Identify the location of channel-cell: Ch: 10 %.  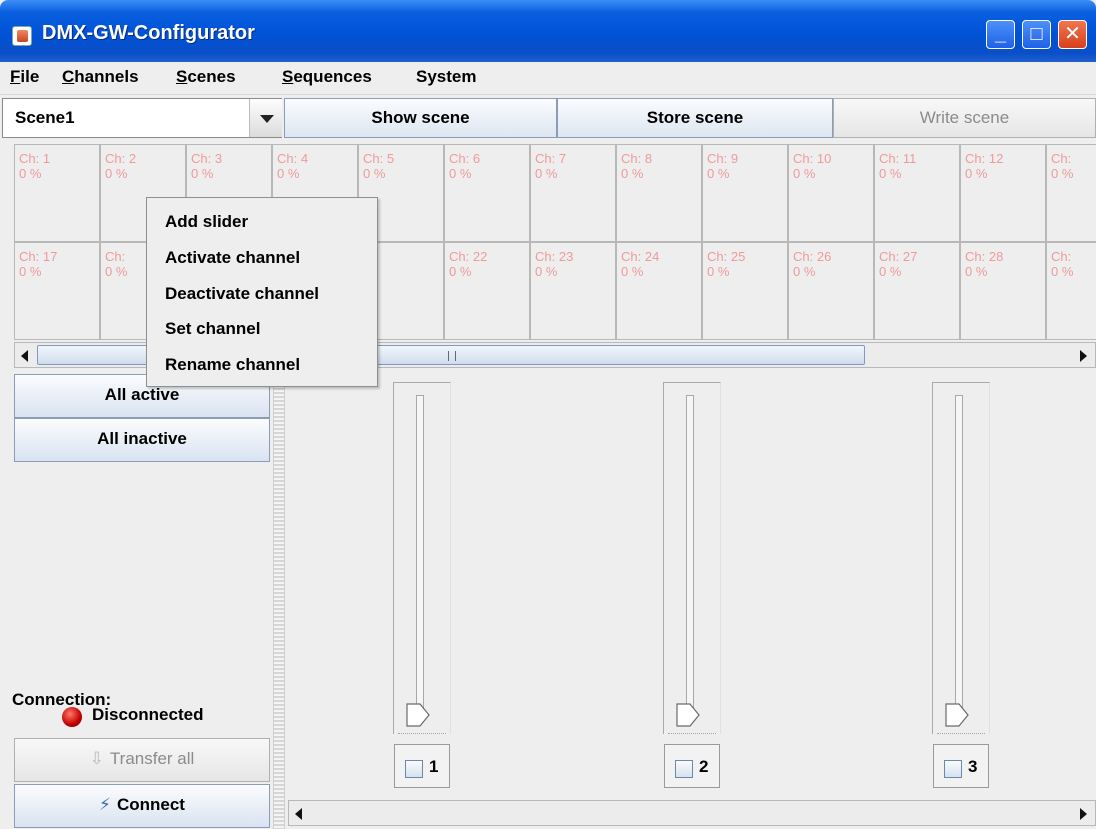
(57, 193).